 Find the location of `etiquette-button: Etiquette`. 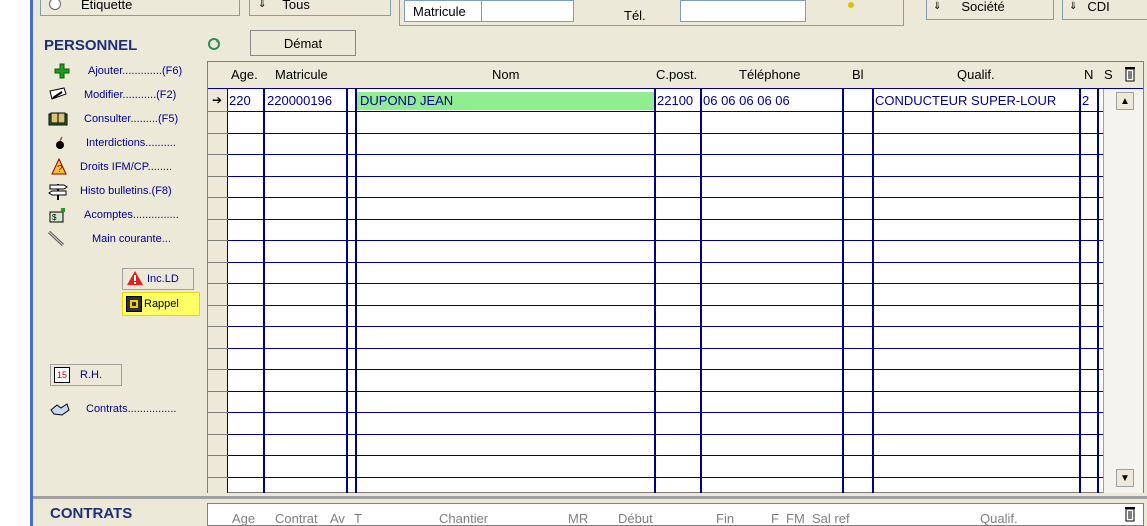

etiquette-button: Etiquette is located at coordinates (140, 8).